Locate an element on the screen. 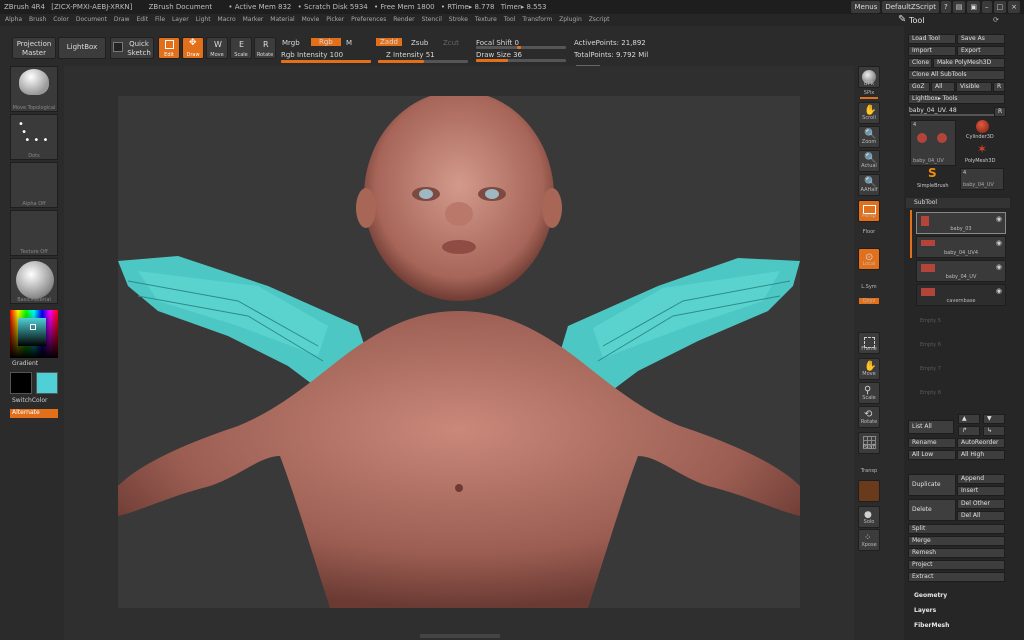 This screenshot has height=640, width=1024. menu-zscript: Zscript is located at coordinates (599, 19).